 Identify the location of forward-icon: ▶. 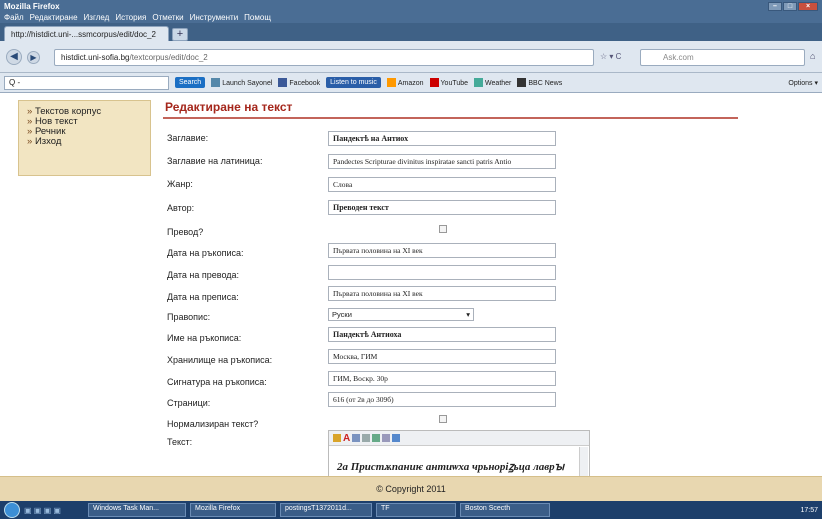
(33, 57).